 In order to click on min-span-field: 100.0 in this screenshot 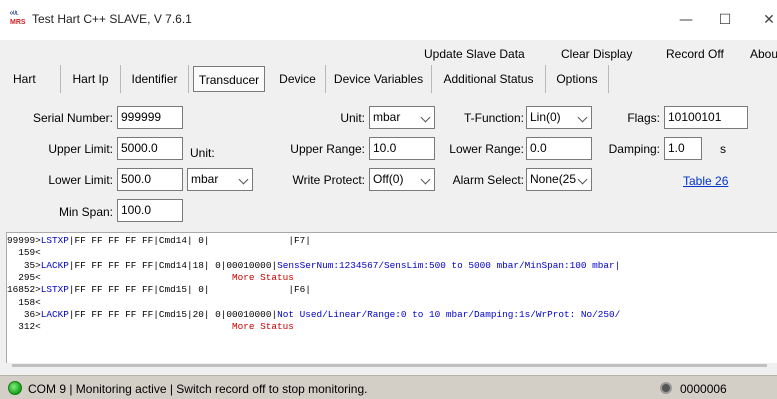, I will do `click(150, 210)`.